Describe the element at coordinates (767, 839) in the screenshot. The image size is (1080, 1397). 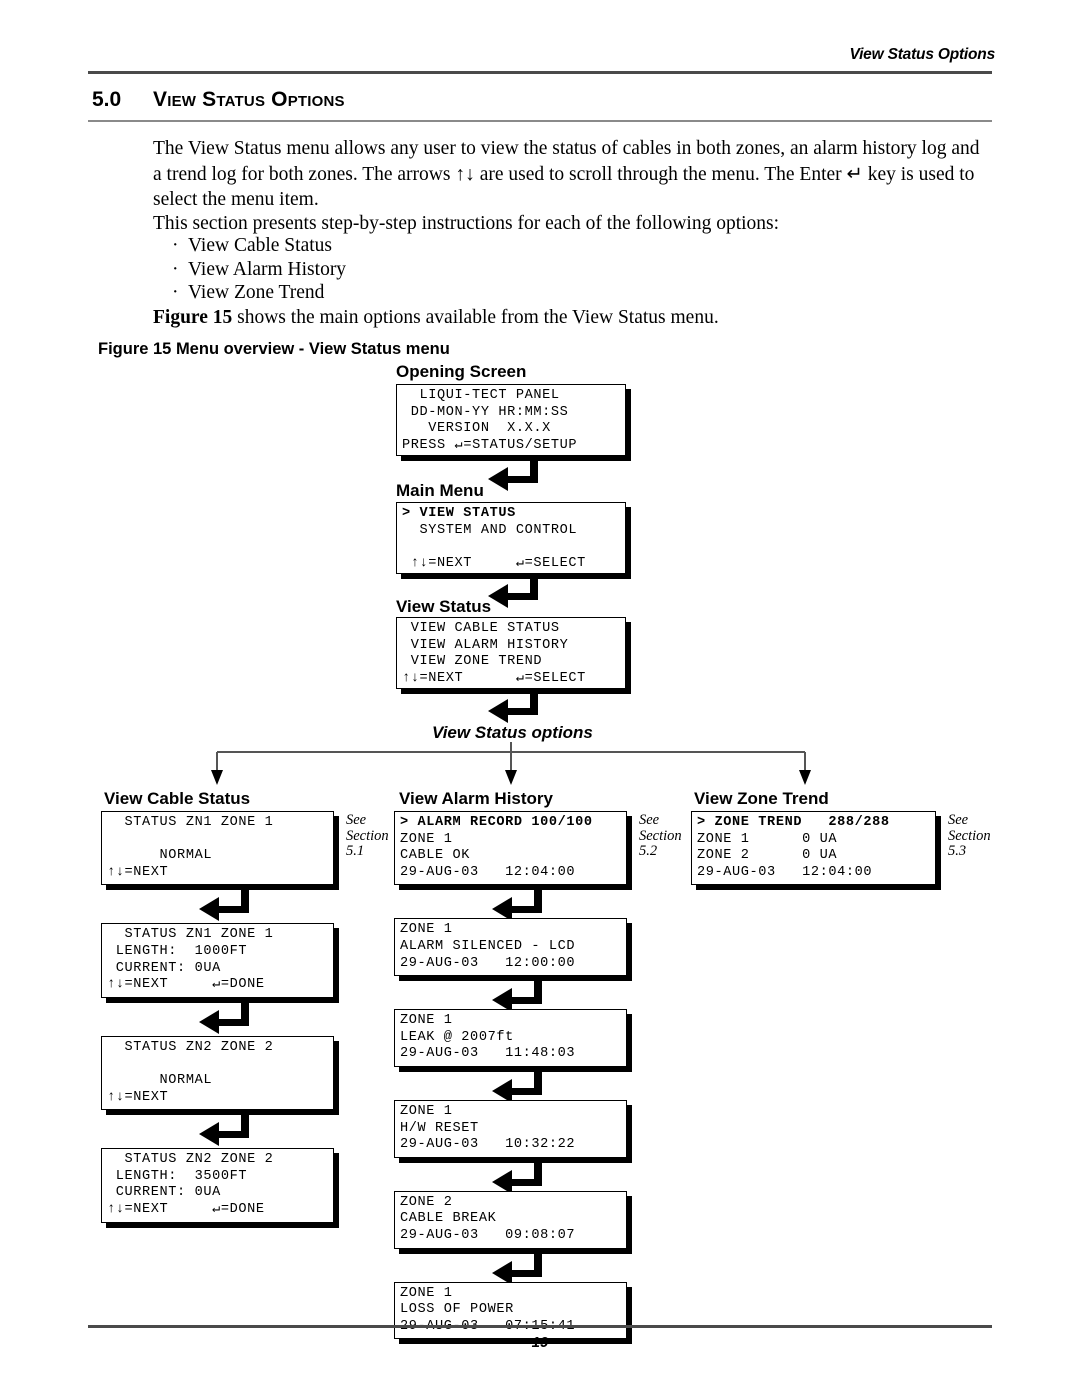
I see `lcd-row: ZONE 1 0 UA` at that location.